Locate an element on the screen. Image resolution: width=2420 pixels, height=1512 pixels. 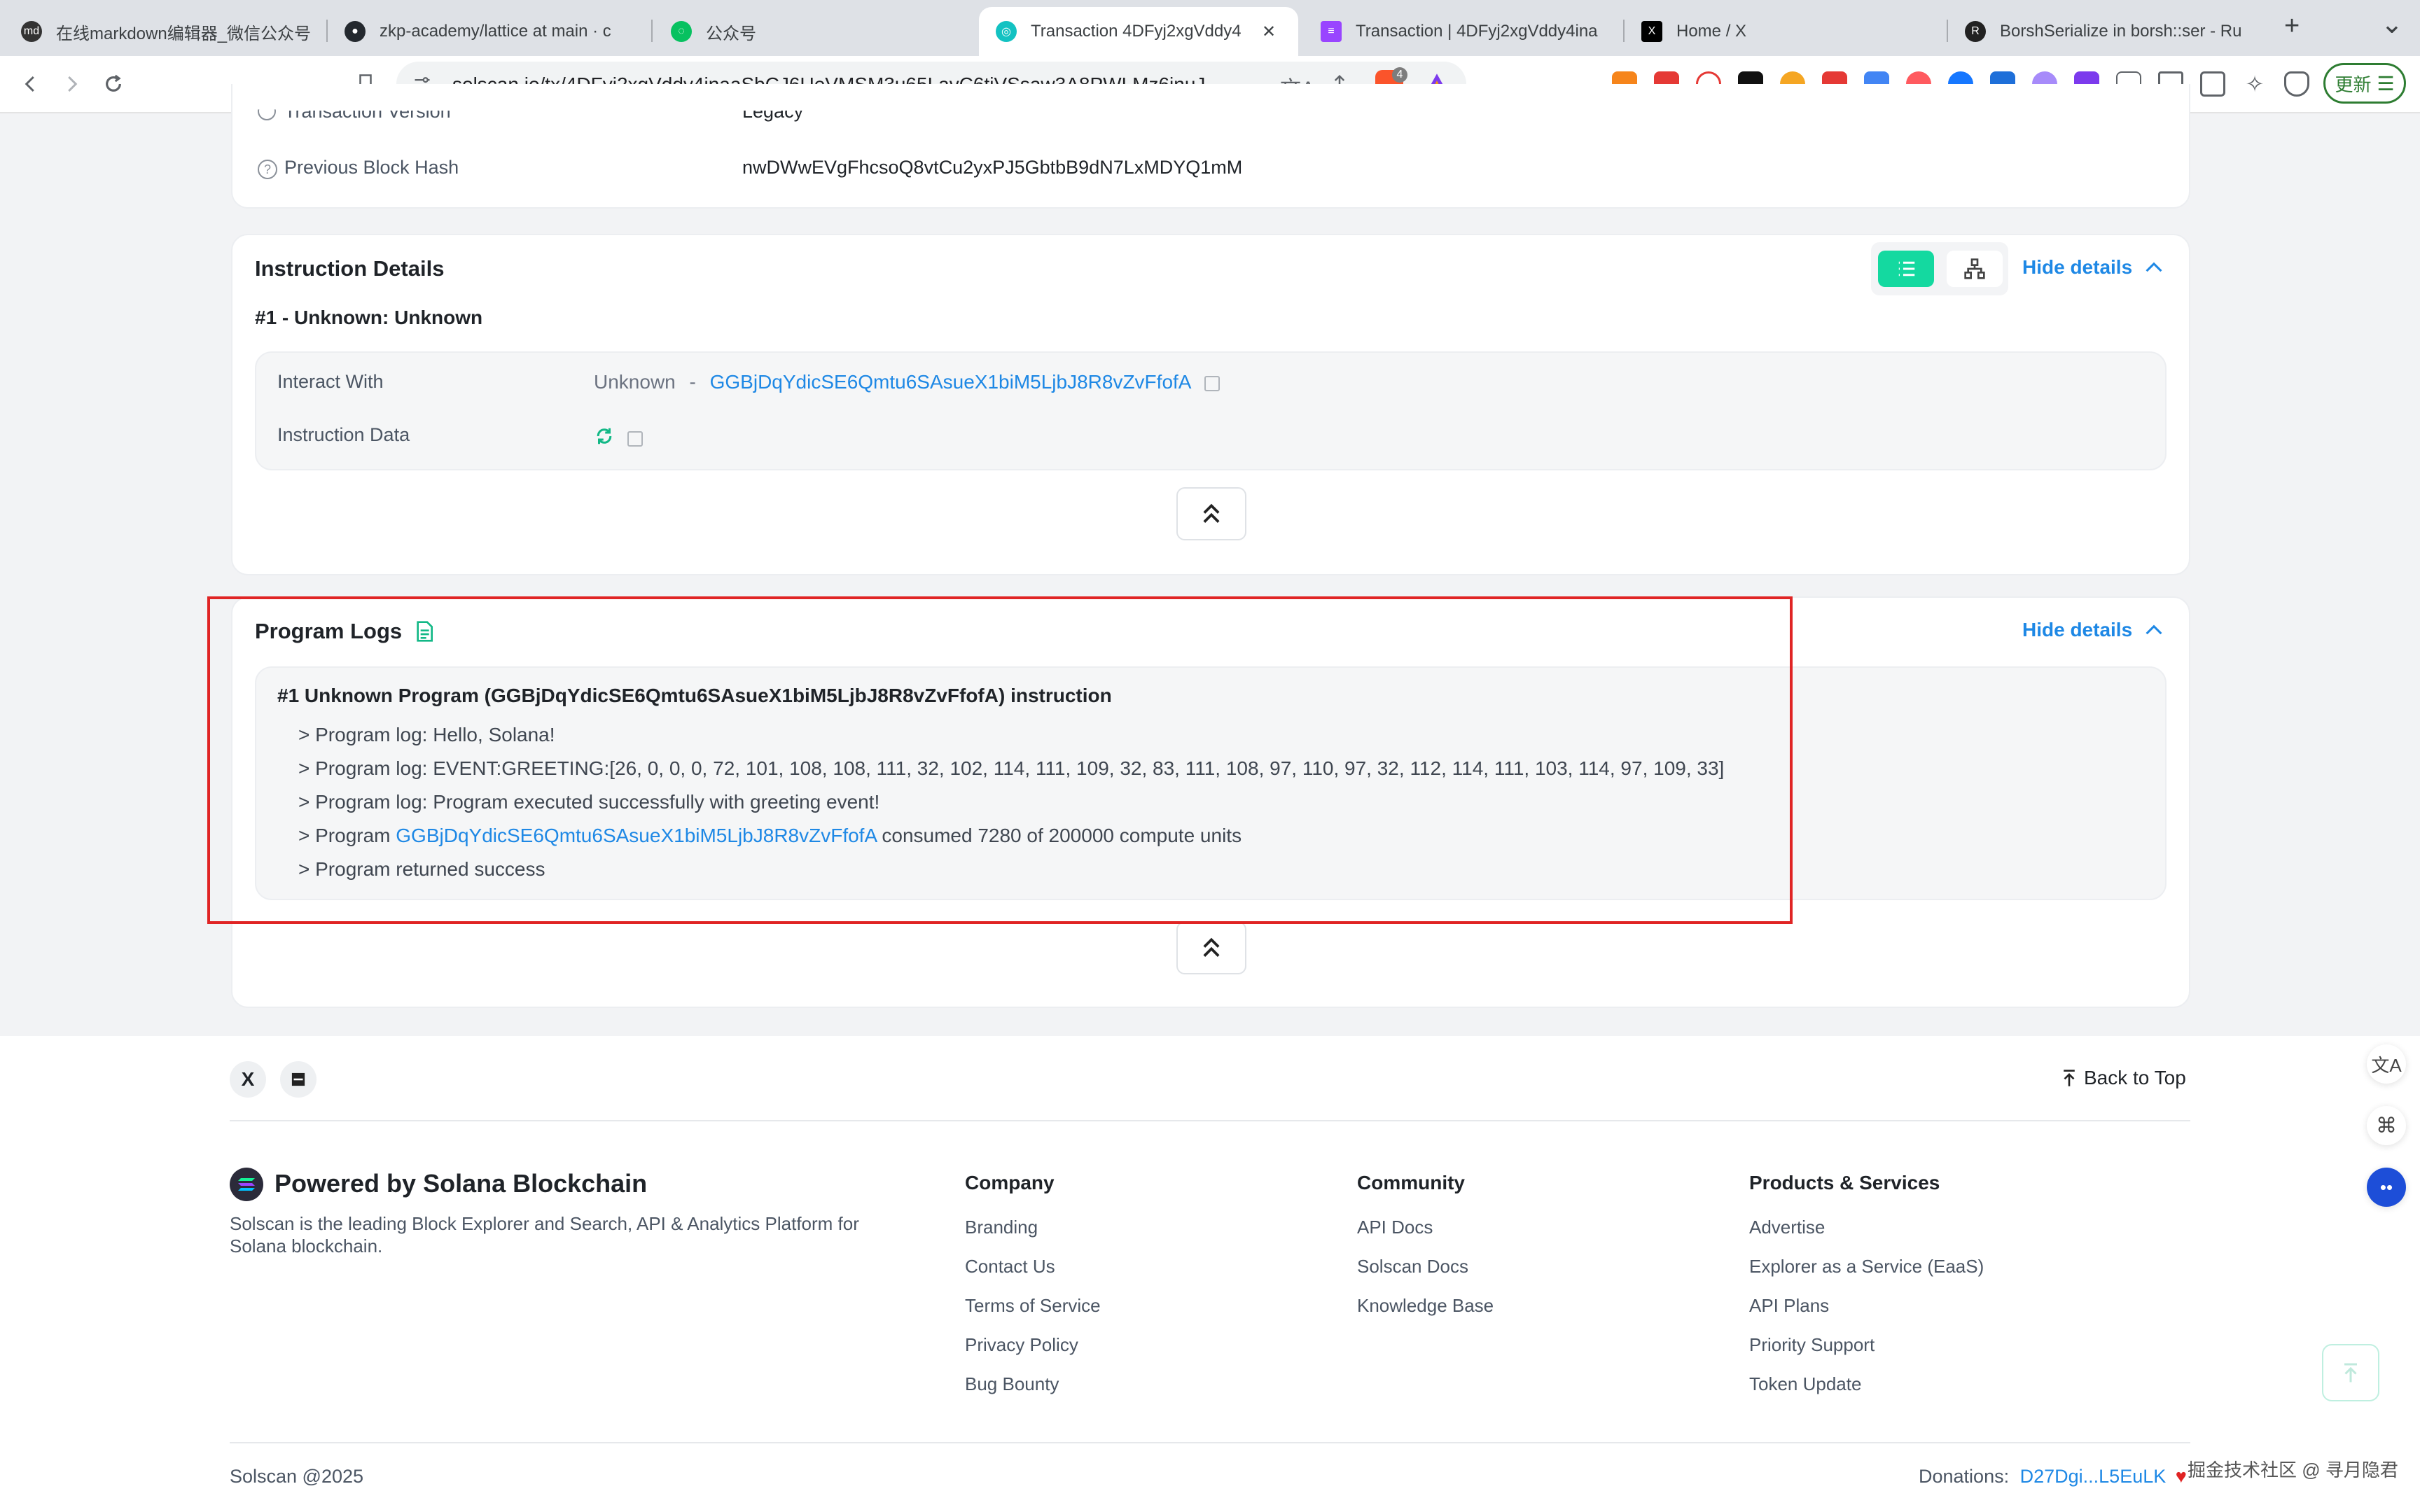
footer-link-branding: Branding is located at coordinates (1001, 1227).